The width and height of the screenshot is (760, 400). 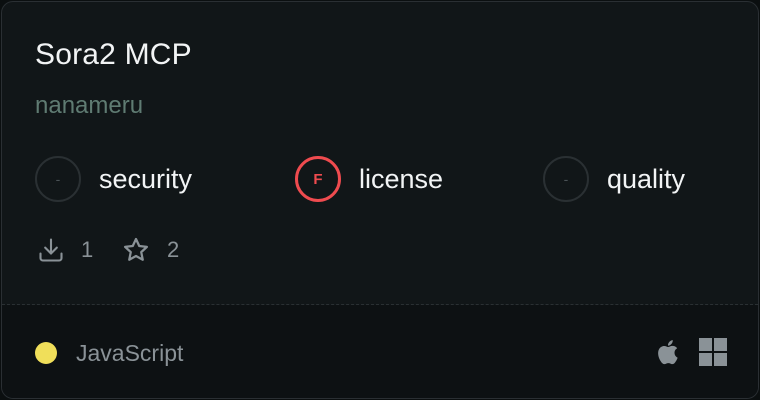 I want to click on download-icon, so click(x=51, y=250).